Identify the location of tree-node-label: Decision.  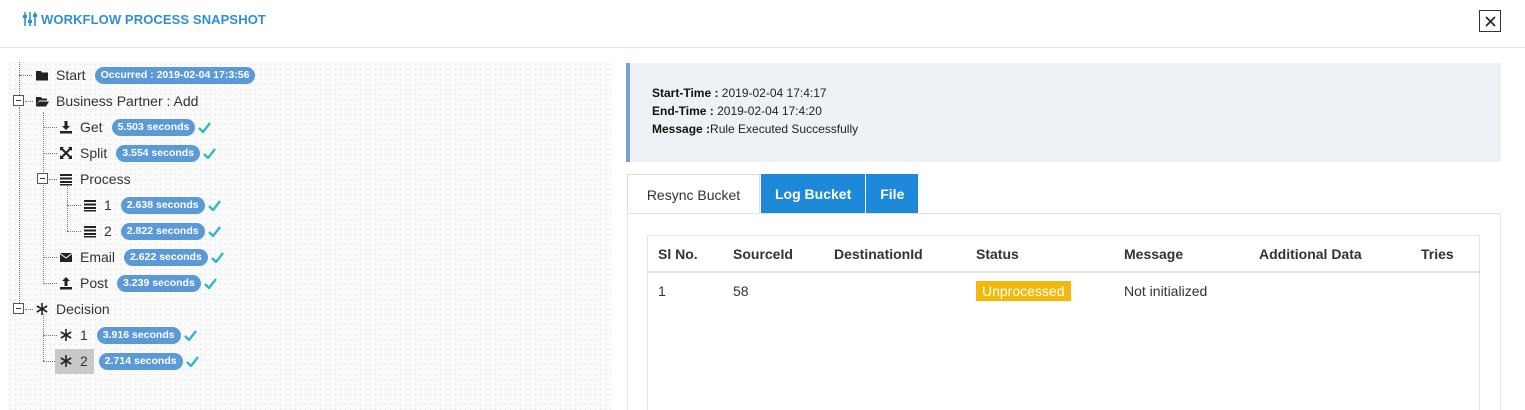
(83, 309).